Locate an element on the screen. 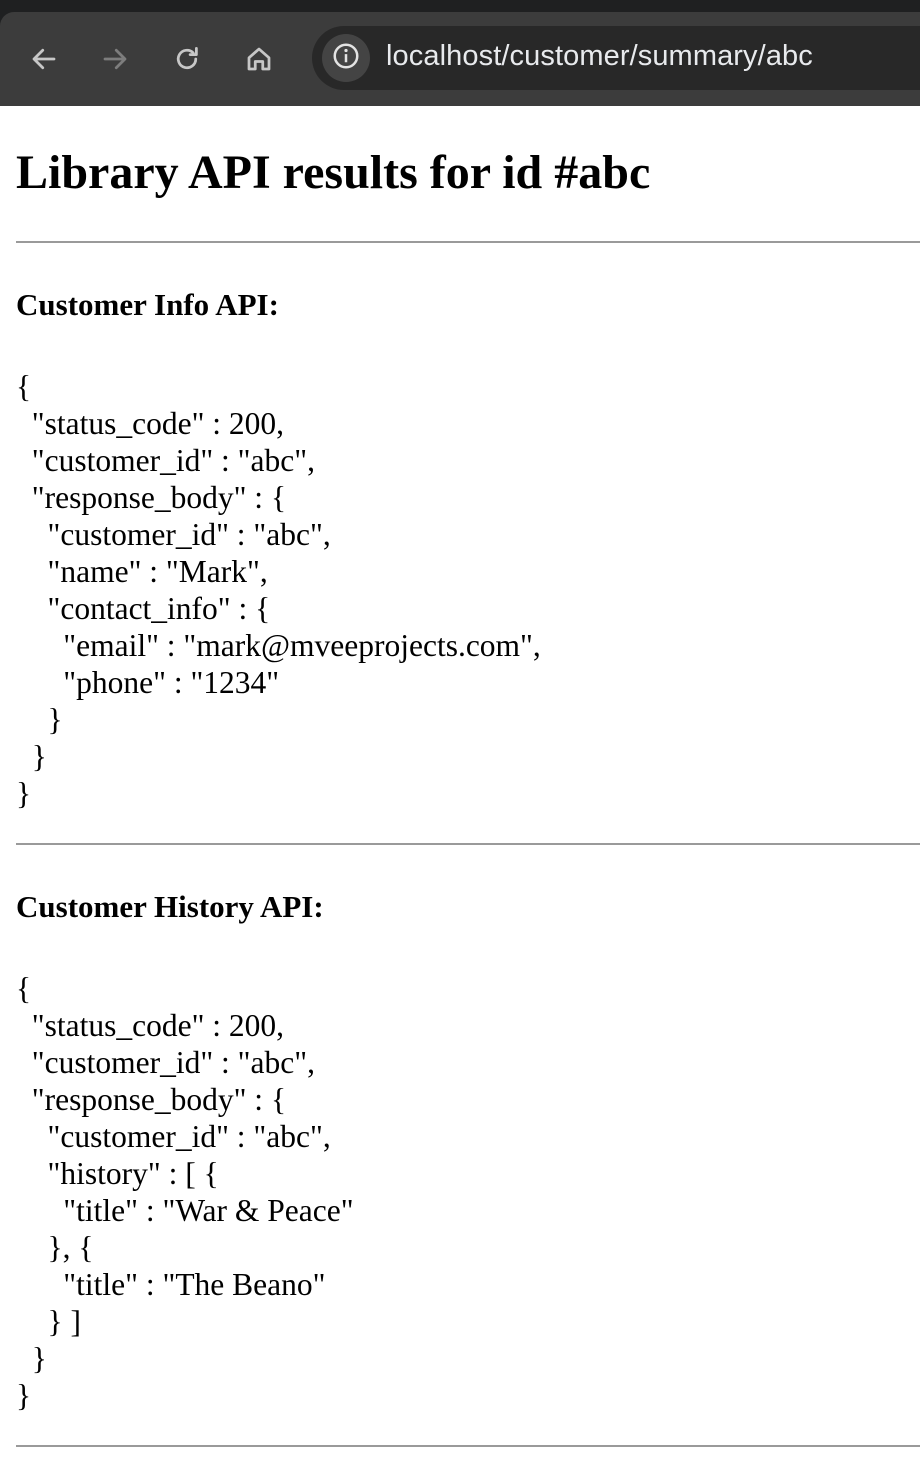 The height and width of the screenshot is (1472, 920). site-info-button is located at coordinates (346, 58).